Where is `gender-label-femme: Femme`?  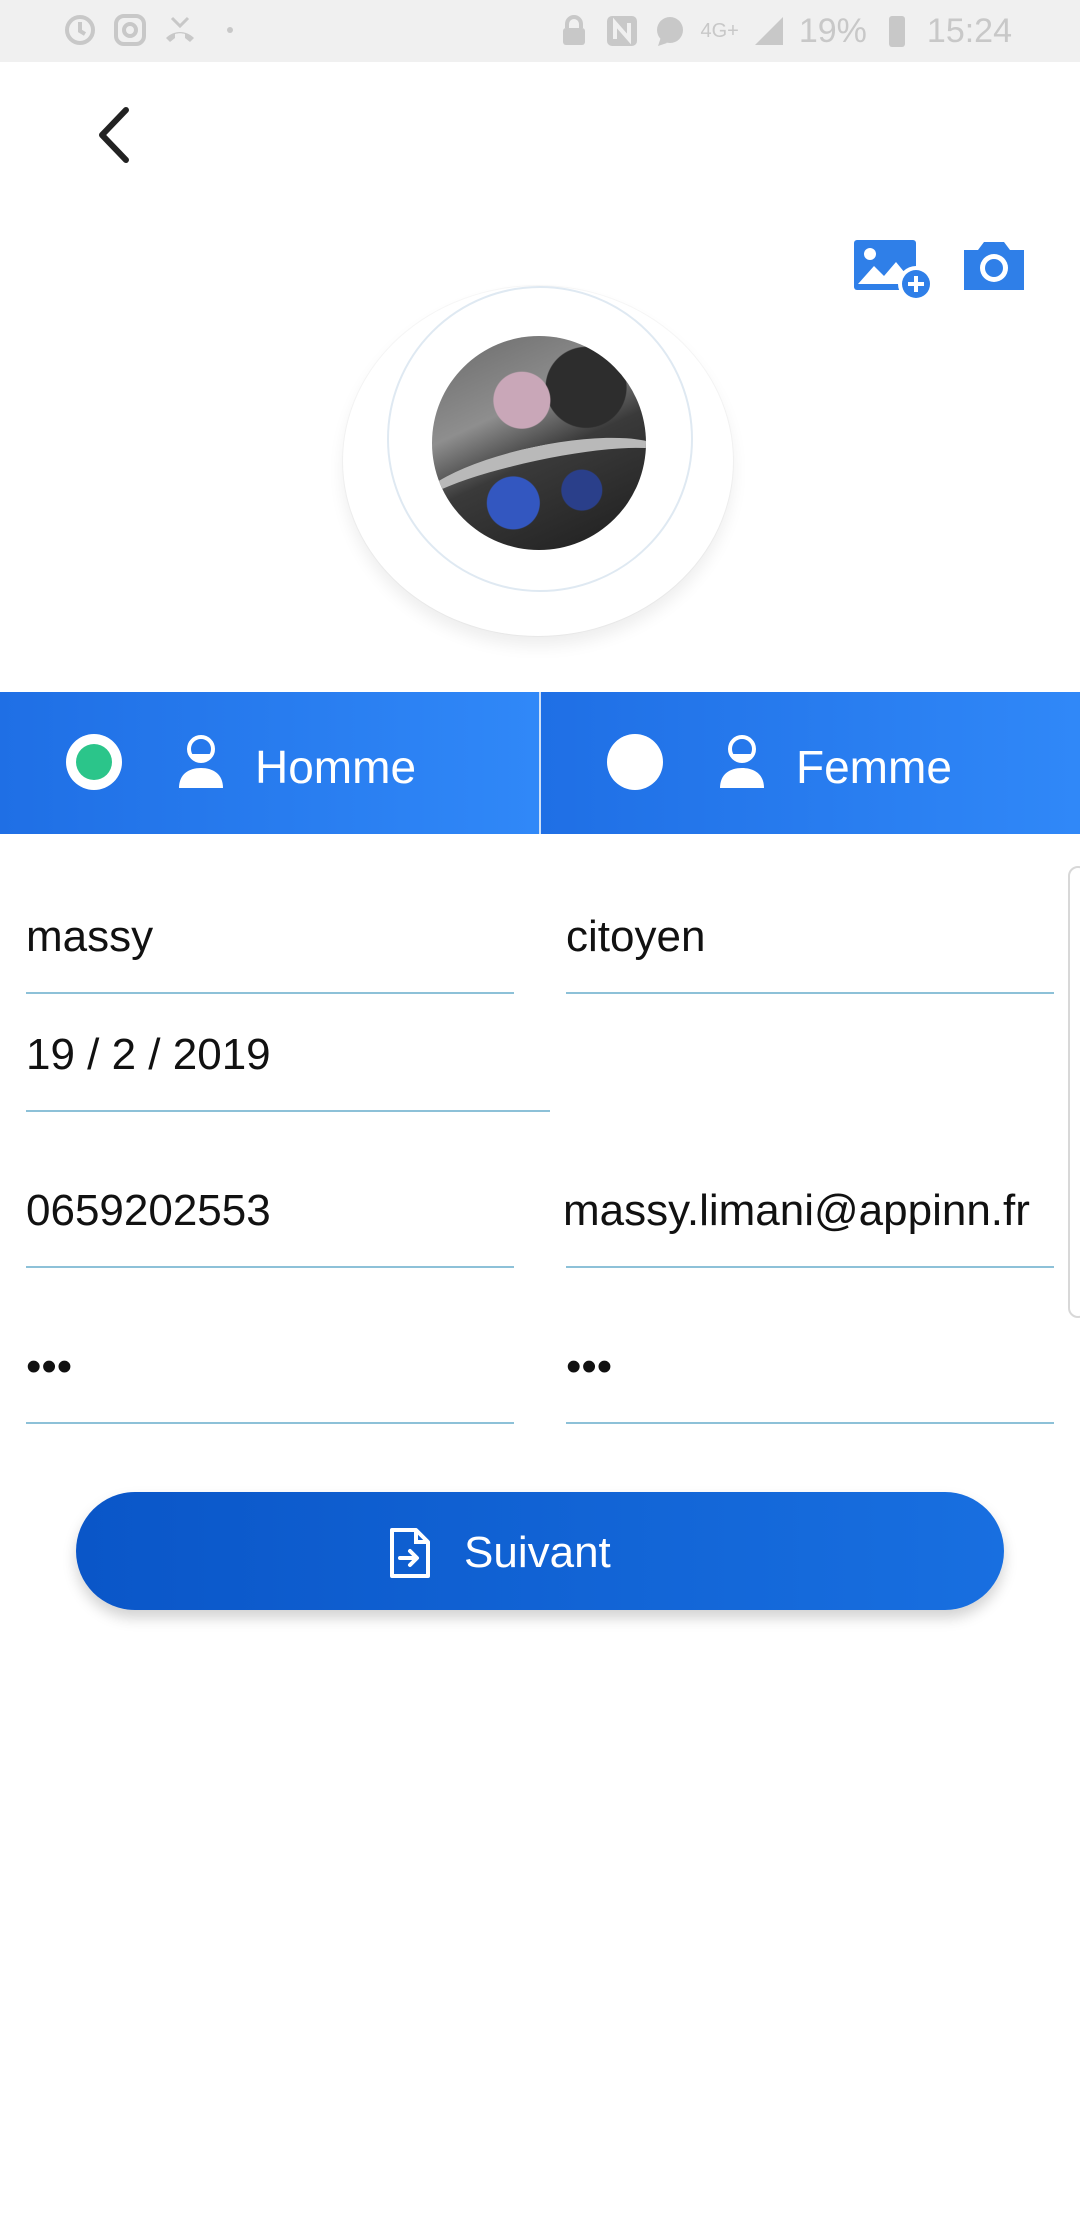
gender-label-femme: Femme is located at coordinates (874, 767).